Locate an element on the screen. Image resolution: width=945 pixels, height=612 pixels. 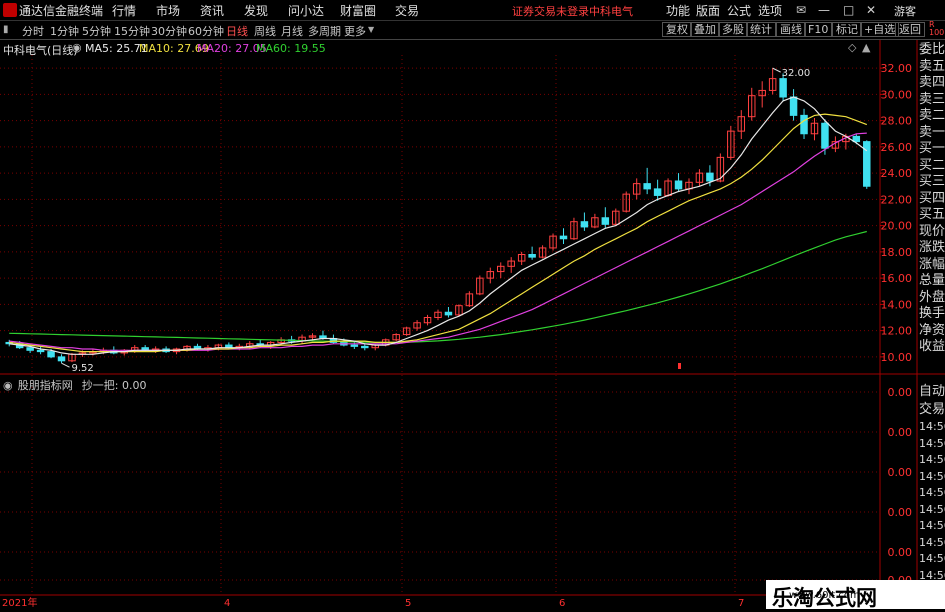
period-more: 更多 is located at coordinates (355, 31).